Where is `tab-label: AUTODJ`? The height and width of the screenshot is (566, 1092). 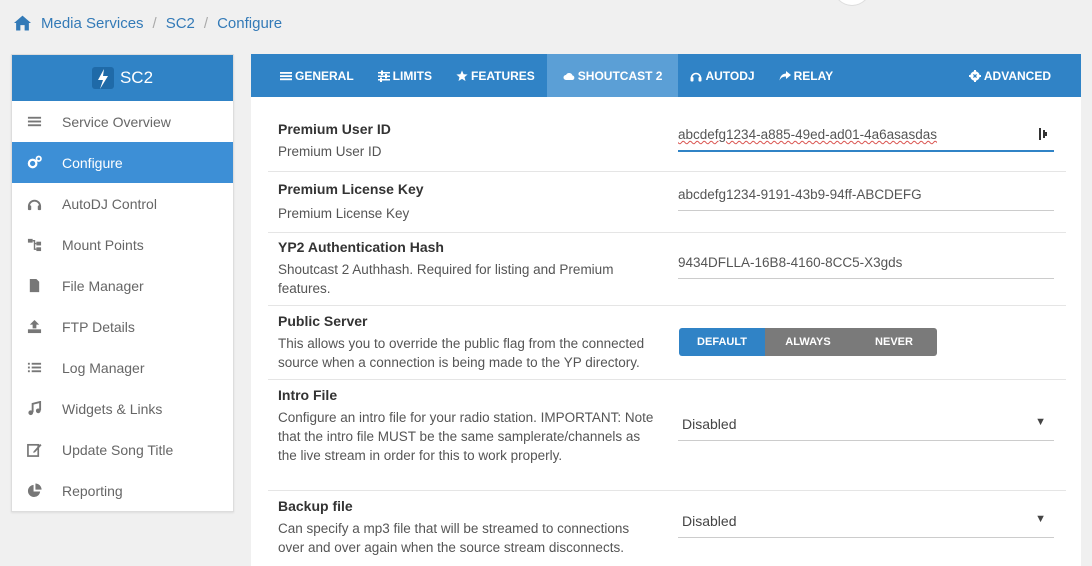
tab-label: AUTODJ is located at coordinates (730, 75).